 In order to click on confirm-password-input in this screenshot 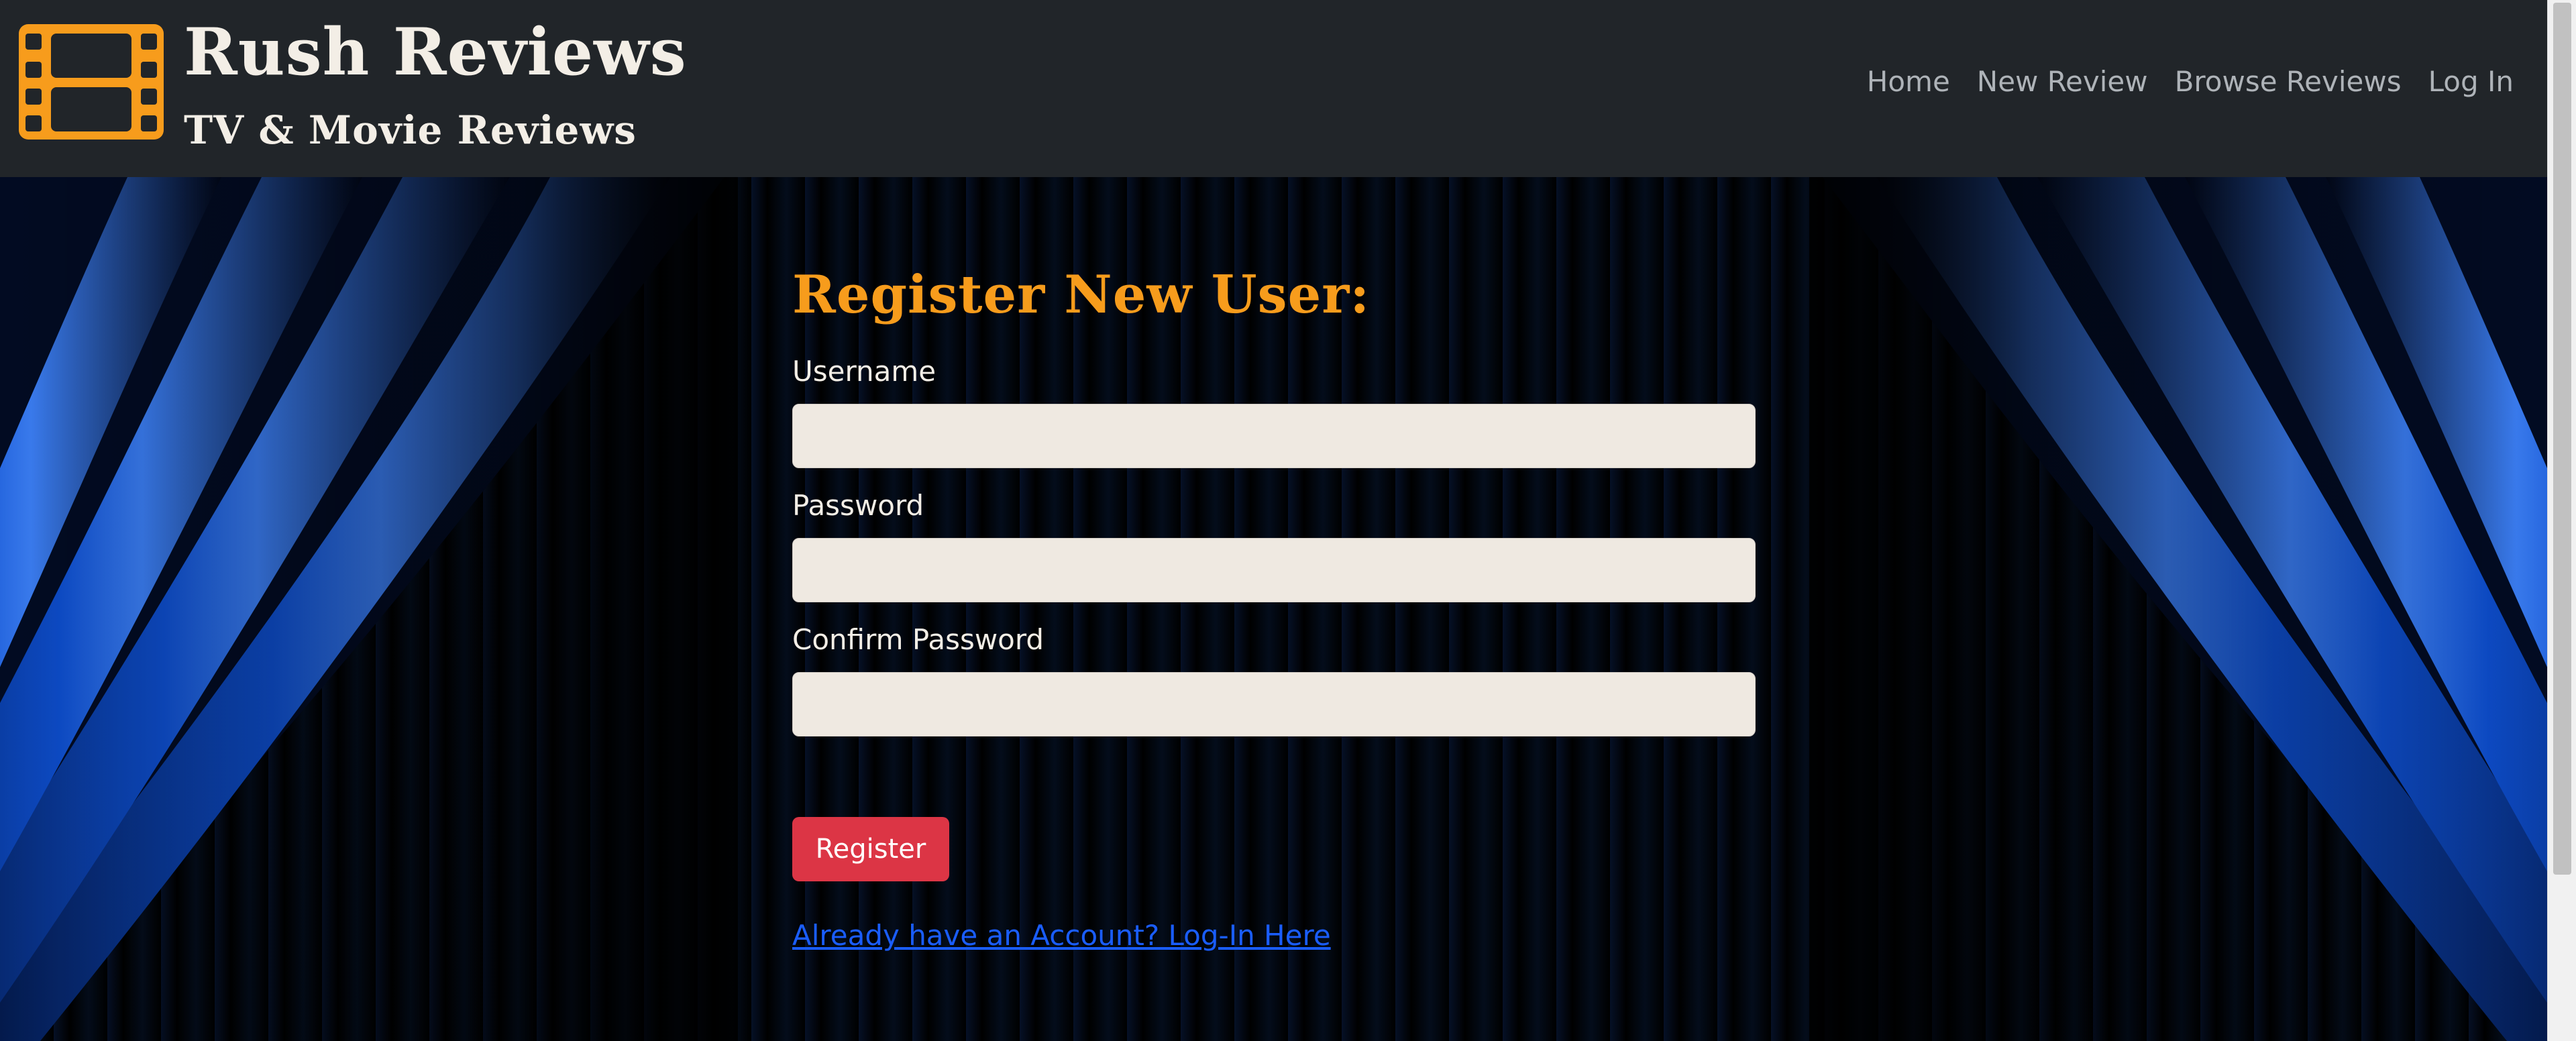, I will do `click(1274, 704)`.